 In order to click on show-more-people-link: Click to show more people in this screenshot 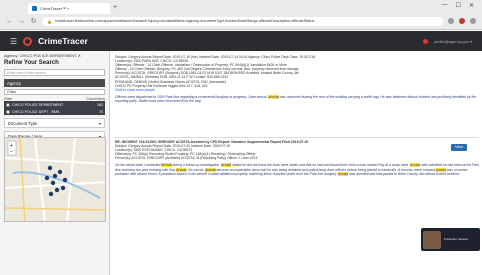, I will do `click(297, 90)`.